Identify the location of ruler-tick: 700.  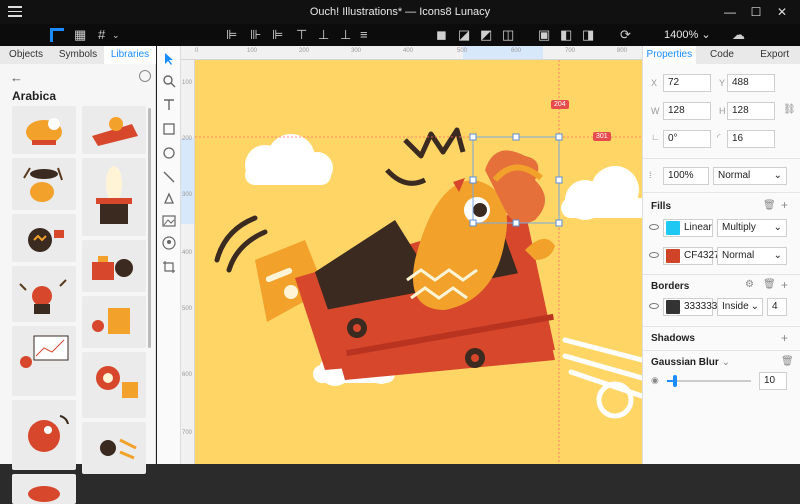
(570, 51).